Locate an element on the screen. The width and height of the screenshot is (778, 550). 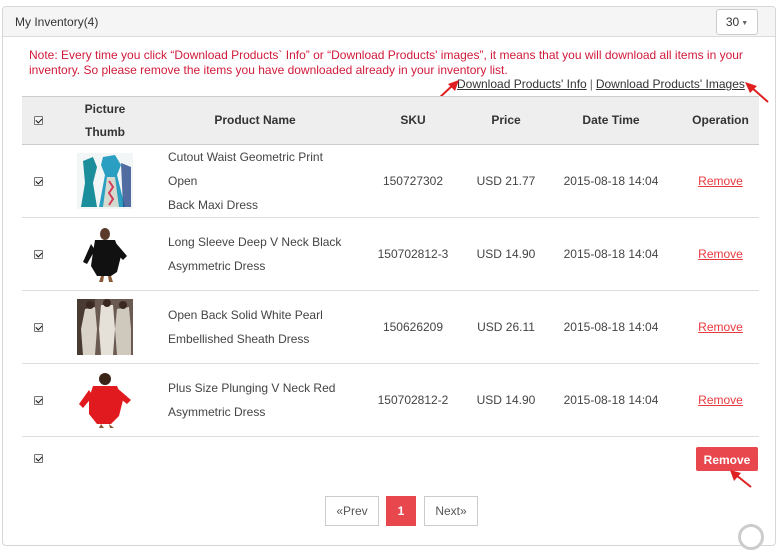
product-sku: 150702812-3 is located at coordinates (413, 254).